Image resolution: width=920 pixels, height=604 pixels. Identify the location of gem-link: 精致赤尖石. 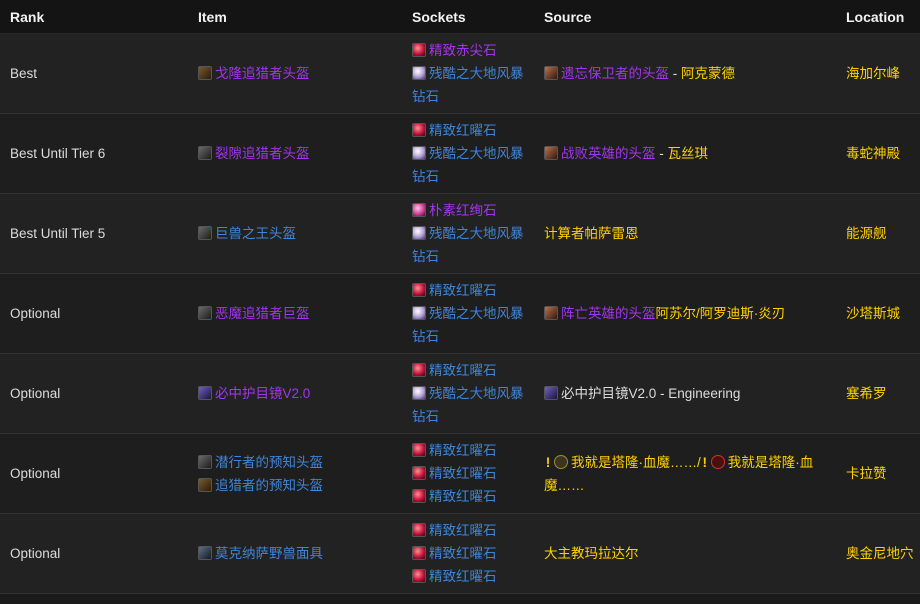
(463, 50).